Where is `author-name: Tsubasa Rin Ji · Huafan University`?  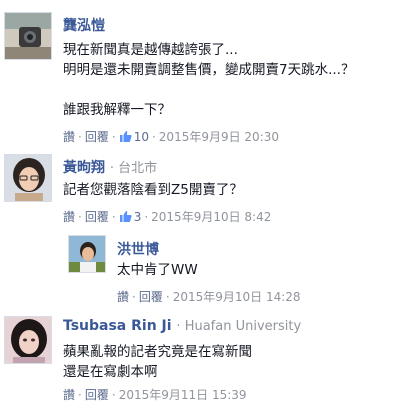 author-name: Tsubasa Rin Ji · Huafan University is located at coordinates (182, 326).